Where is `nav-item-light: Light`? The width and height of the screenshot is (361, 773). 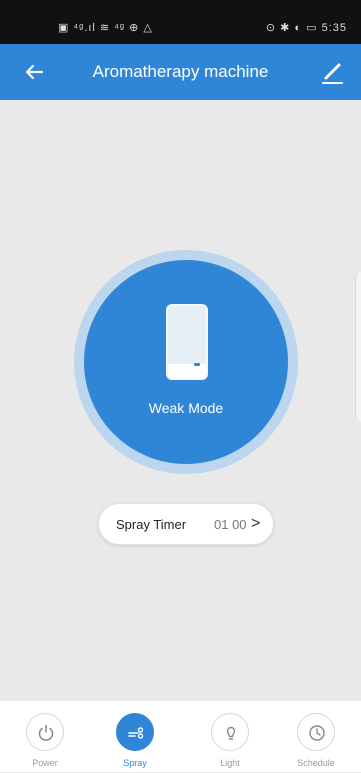
nav-item-light: Light is located at coordinates (230, 737).